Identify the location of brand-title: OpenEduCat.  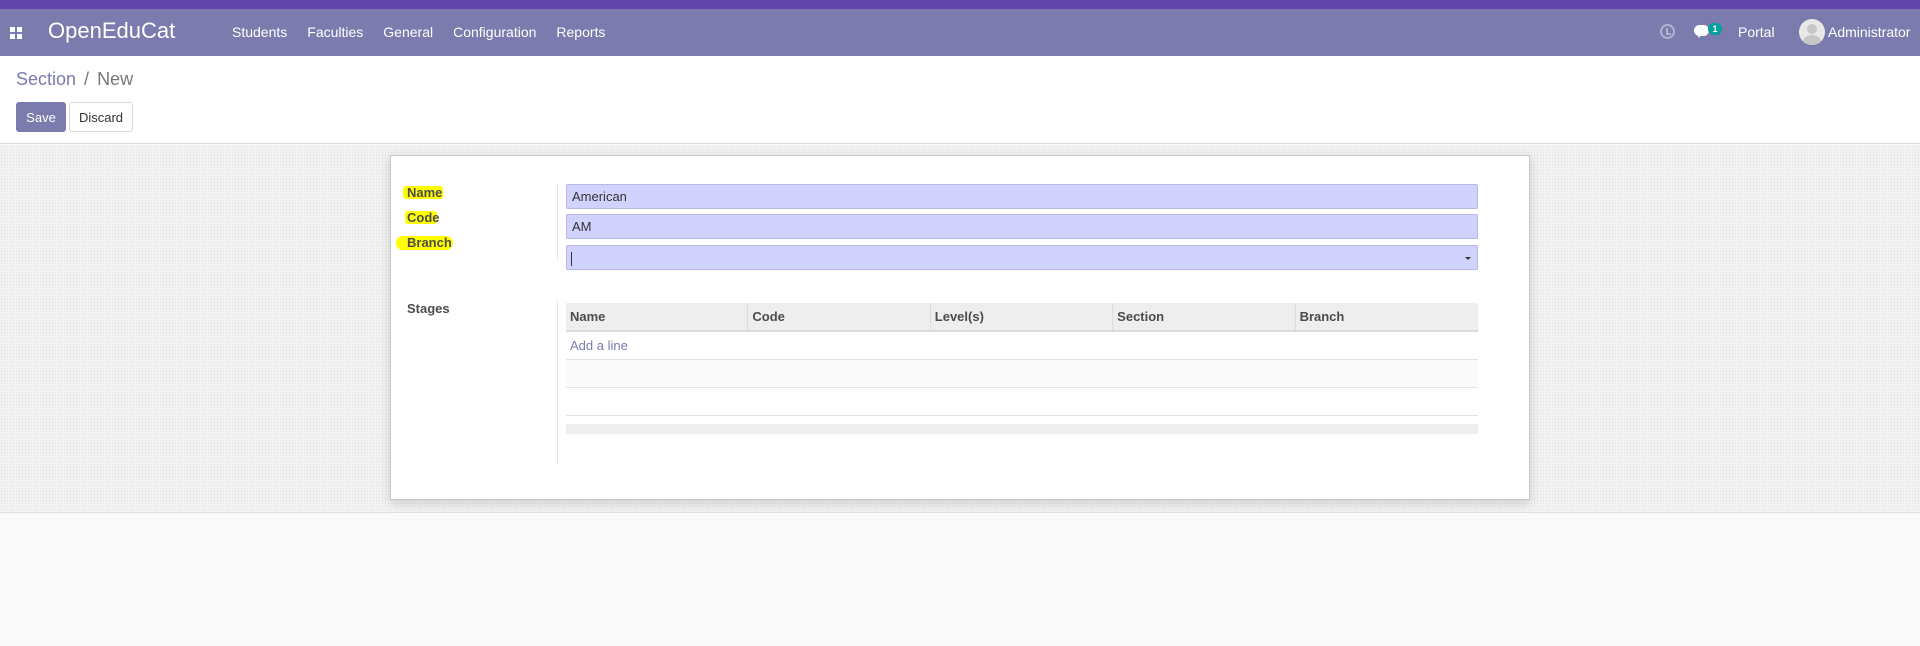
(111, 31).